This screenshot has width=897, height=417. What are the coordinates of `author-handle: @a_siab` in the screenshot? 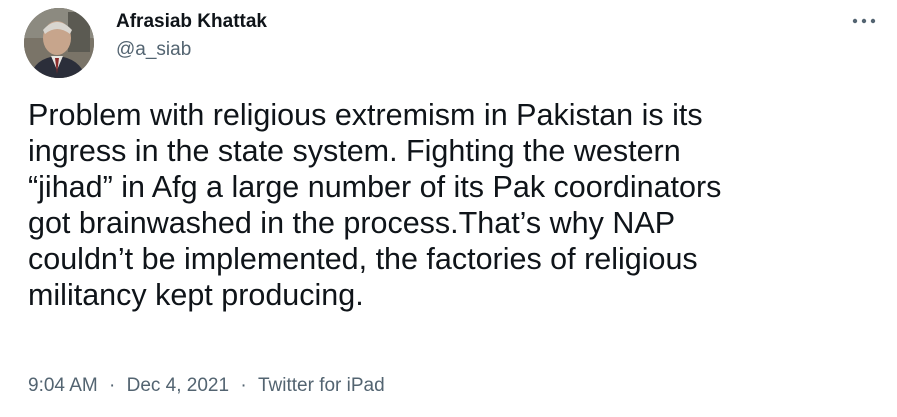 It's located at (191, 50).